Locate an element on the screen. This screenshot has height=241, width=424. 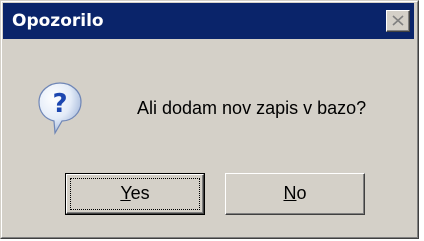
yes-button: Yes is located at coordinates (135, 194).